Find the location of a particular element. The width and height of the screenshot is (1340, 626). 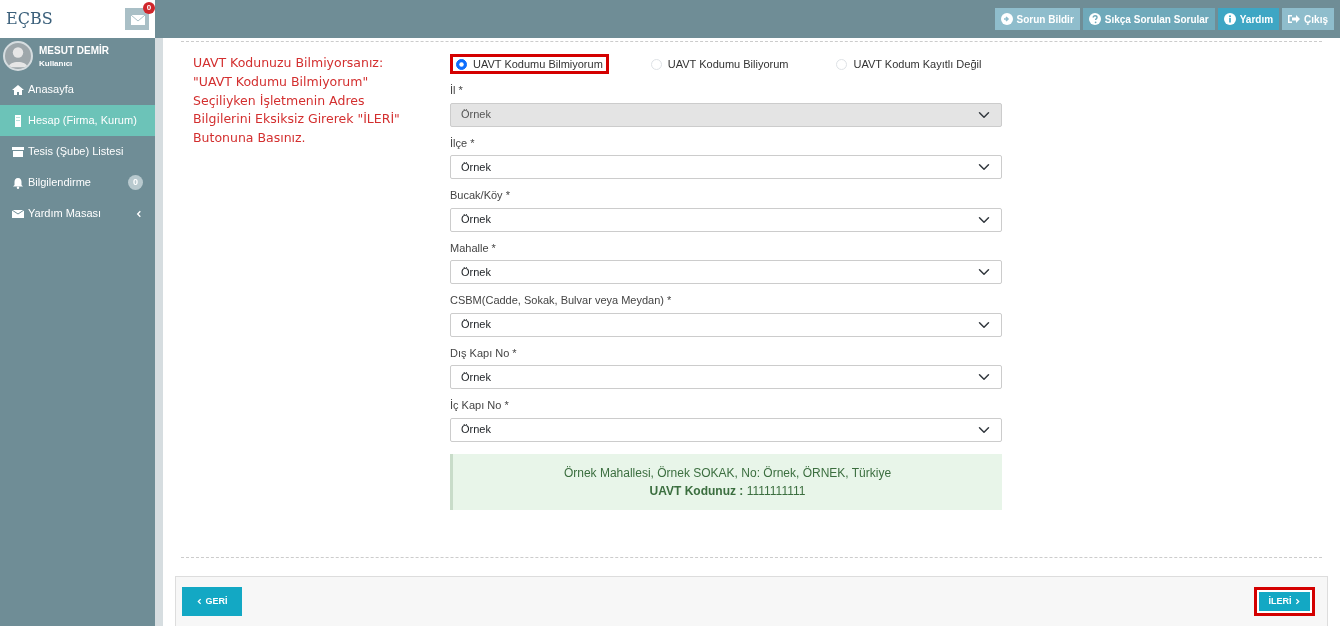

sidebar-item: Anasayfa is located at coordinates (77, 89).